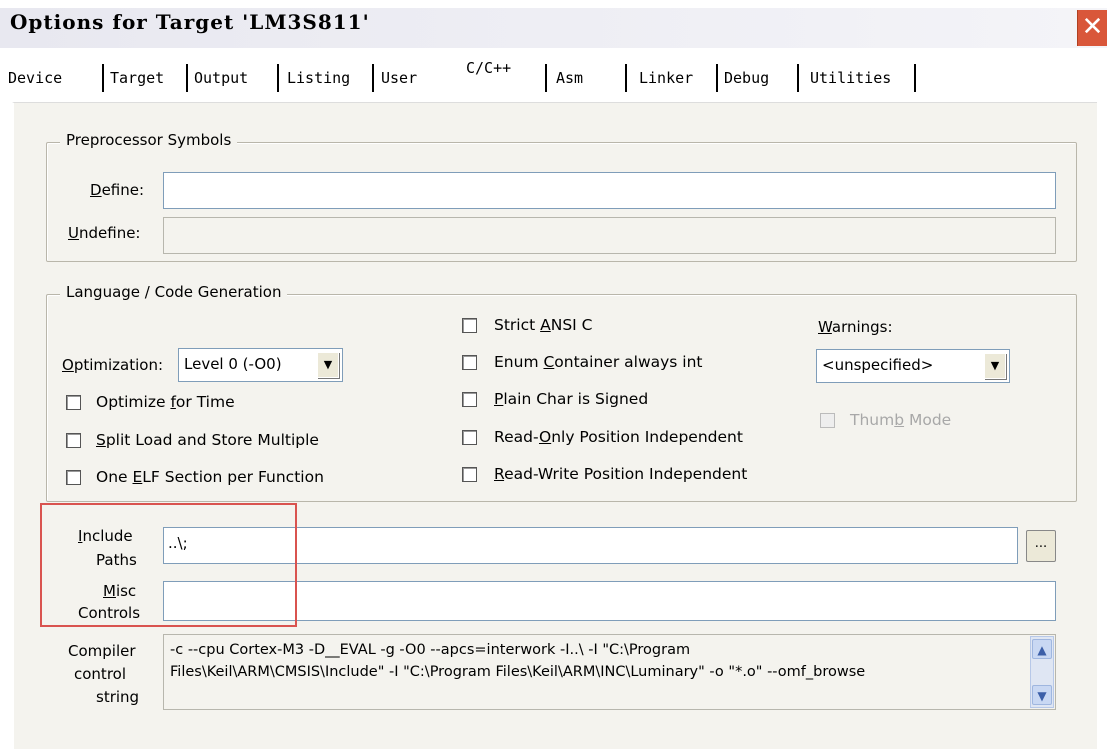 The height and width of the screenshot is (749, 1107). I want to click on tab-c-cpp: C/C++, so click(488, 68).